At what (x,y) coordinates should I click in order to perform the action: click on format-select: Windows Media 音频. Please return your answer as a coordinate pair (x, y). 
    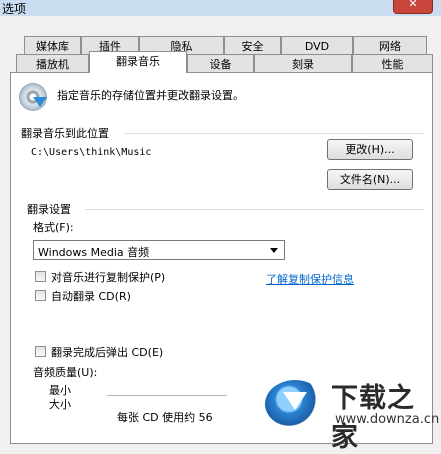
    Looking at the image, I should click on (159, 250).